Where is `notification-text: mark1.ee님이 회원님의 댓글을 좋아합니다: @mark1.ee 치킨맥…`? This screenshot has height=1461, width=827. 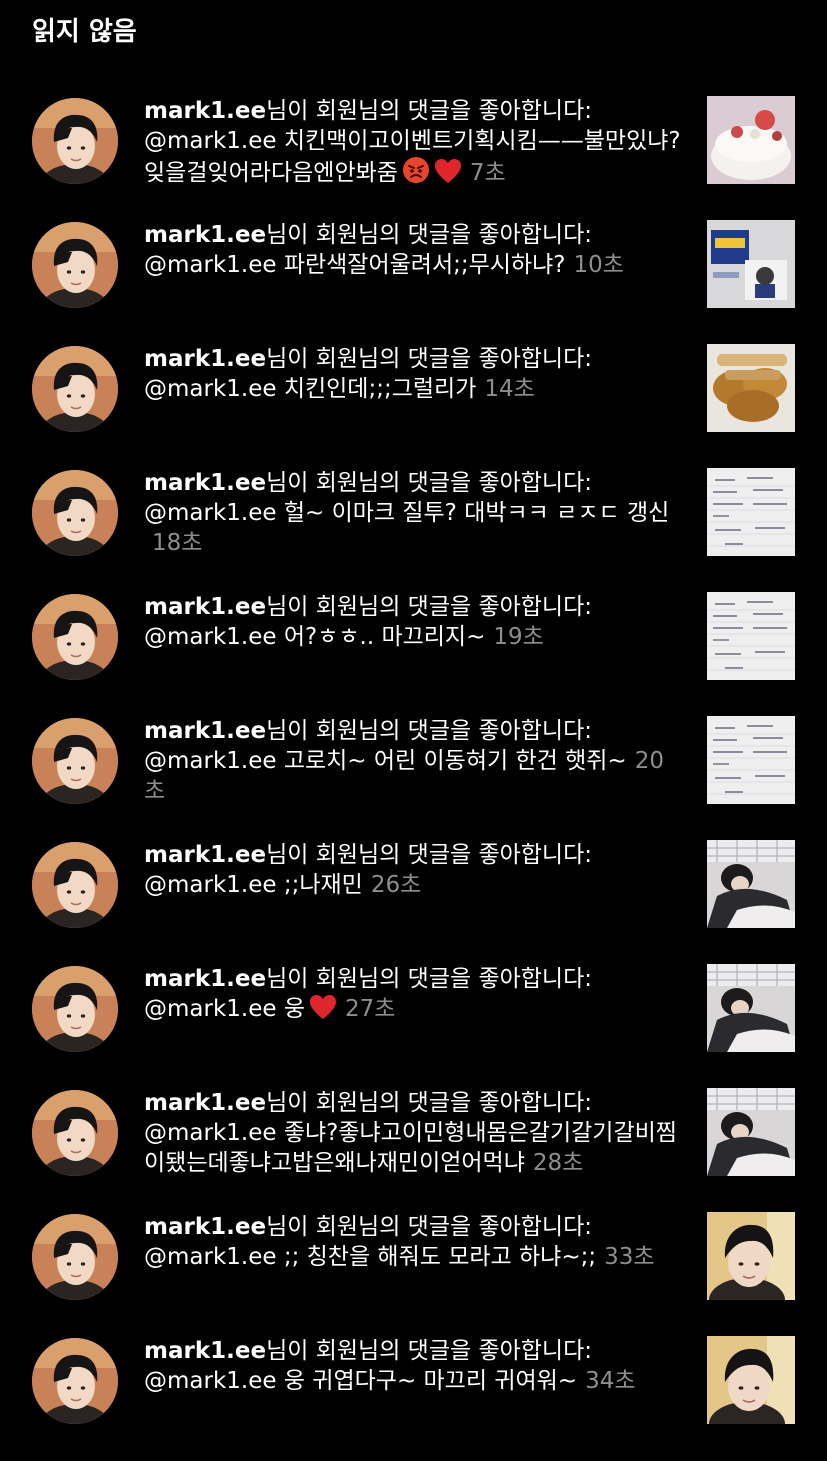
notification-text: mark1.ee님이 회원님의 댓글을 좋아합니다: @mark1.ee 치킨맥… is located at coordinates (414, 144).